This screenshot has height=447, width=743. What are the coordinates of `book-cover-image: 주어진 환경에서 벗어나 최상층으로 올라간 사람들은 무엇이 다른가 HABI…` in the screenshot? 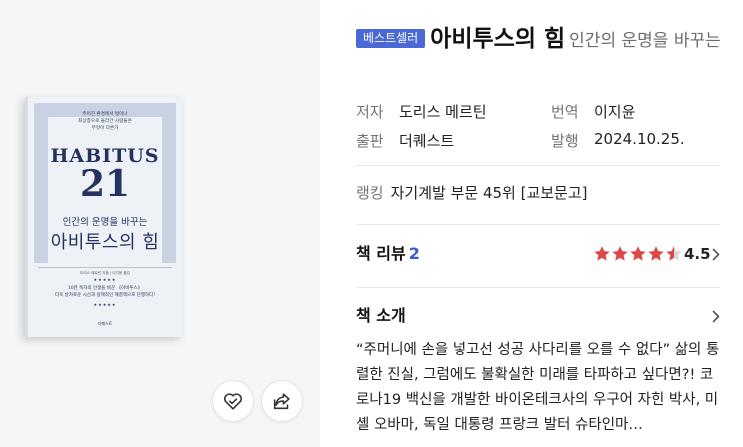 It's located at (103, 217).